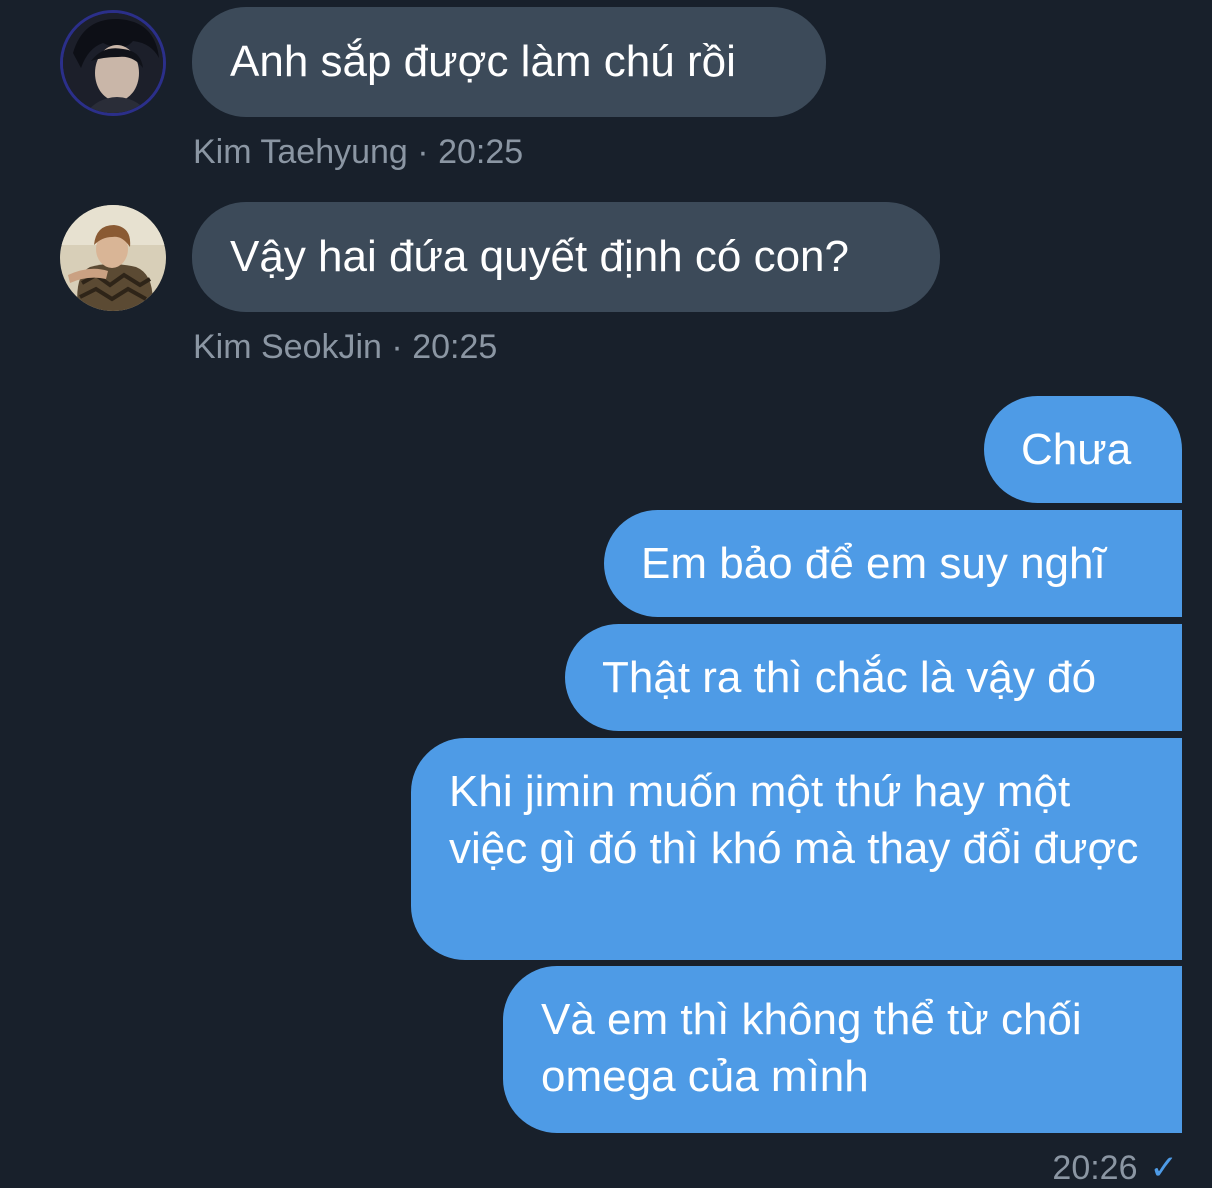 The width and height of the screenshot is (1212, 1188). Describe the element at coordinates (287, 347) in the screenshot. I see `sender-name: Kim SeokJin` at that location.